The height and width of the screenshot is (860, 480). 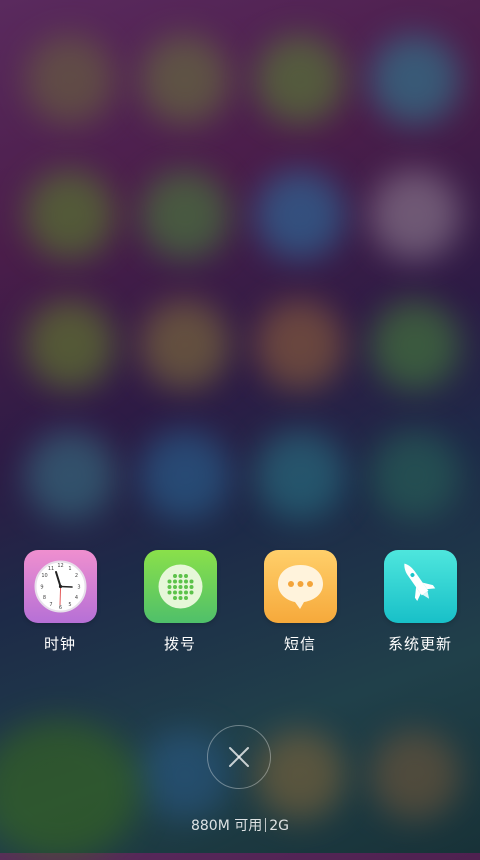 I want to click on phone-dialer-icon, so click(x=180, y=586).